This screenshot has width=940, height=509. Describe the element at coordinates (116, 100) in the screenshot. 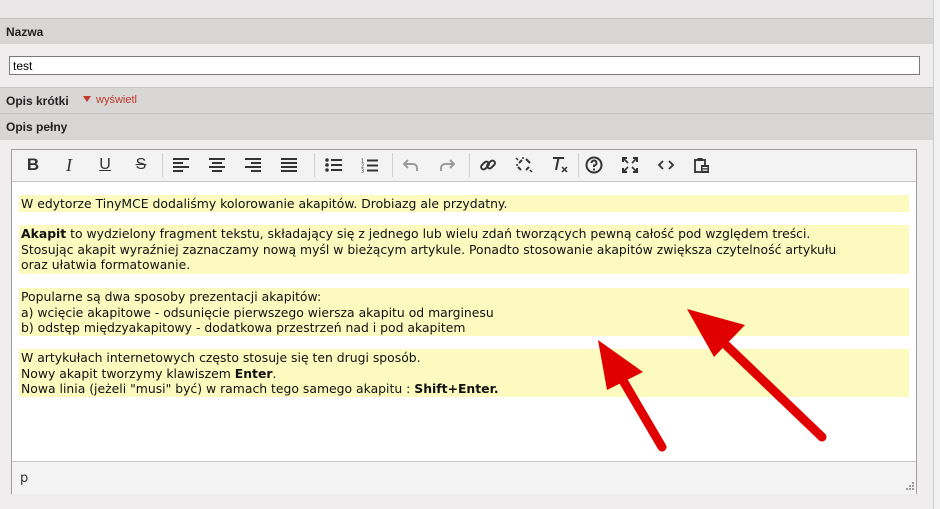

I see `show-short-desc-text: wyświetl` at that location.